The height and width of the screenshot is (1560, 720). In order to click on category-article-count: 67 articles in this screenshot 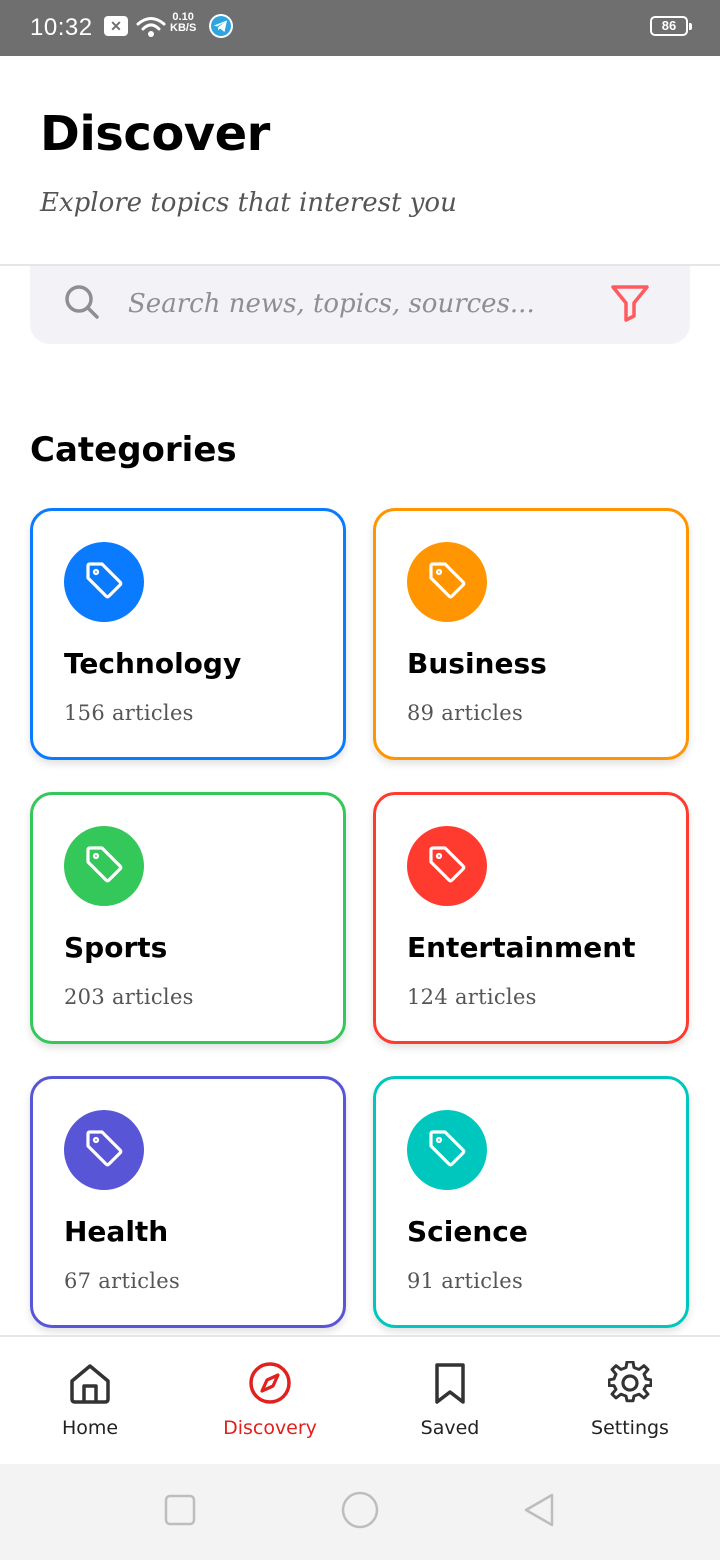, I will do `click(122, 1281)`.